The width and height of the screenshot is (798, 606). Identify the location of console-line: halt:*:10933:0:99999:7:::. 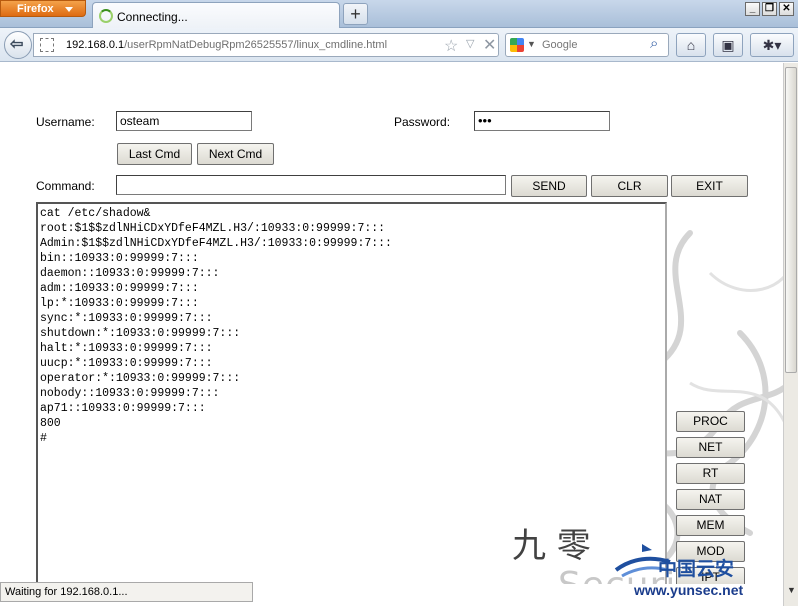
(126, 348).